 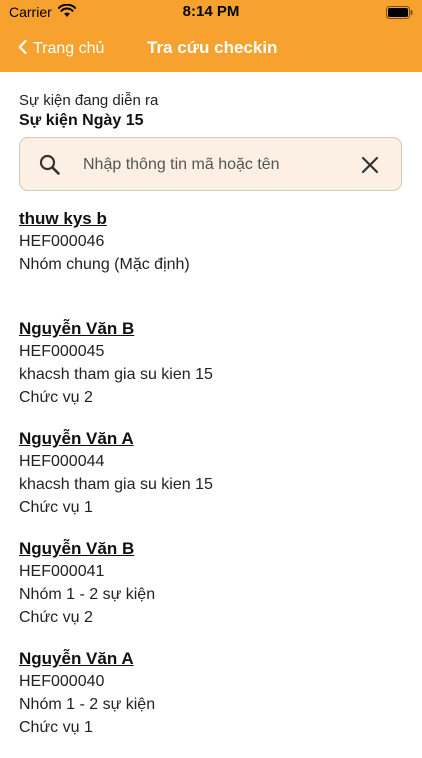 What do you see at coordinates (62, 571) in the screenshot?
I see `attendee-code: HEF000041` at bounding box center [62, 571].